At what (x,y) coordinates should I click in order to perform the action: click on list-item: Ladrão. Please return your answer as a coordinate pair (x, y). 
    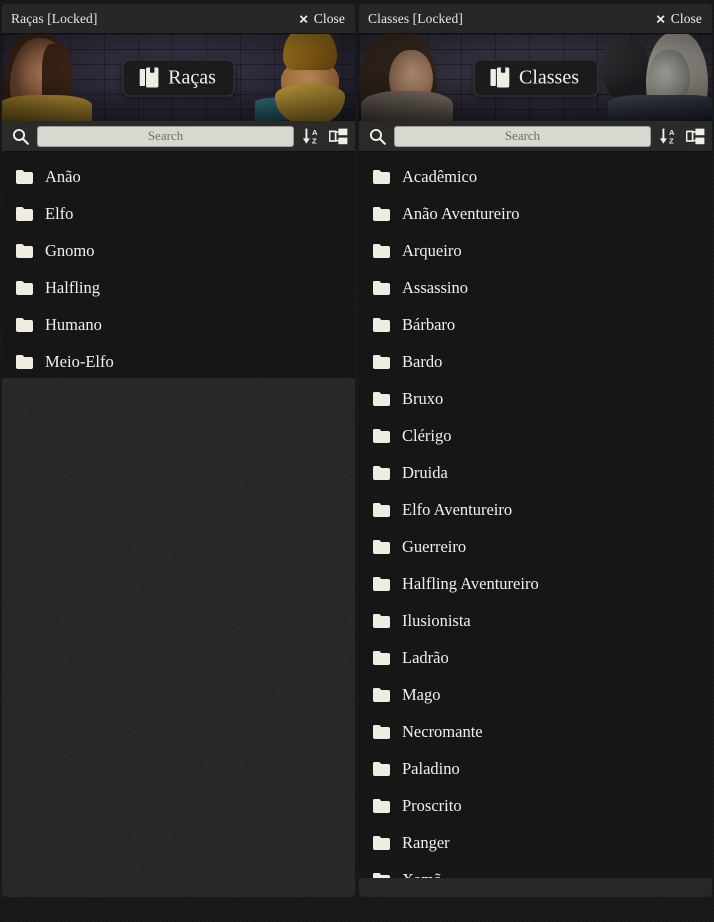
    Looking at the image, I should click on (535, 657).